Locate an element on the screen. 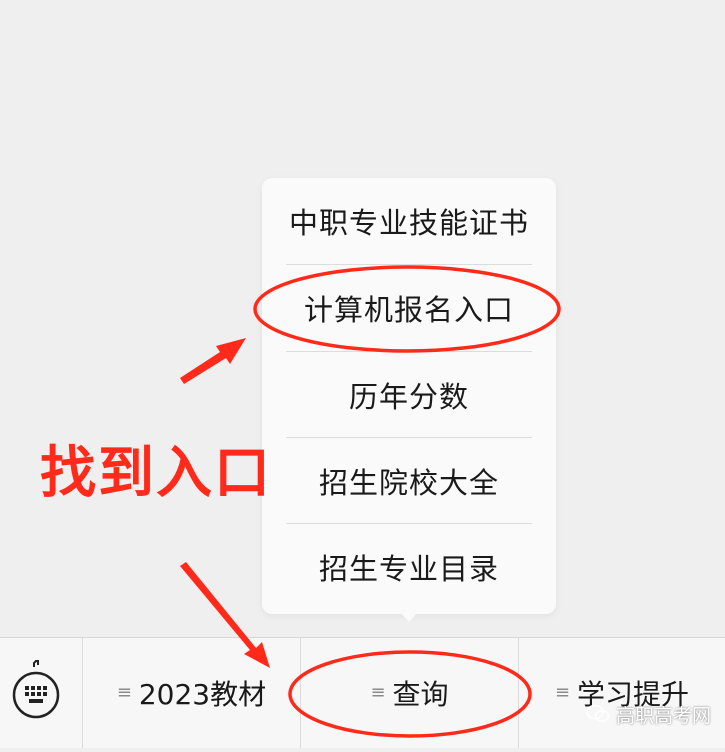  watermark: 高职高考网 is located at coordinates (648, 714).